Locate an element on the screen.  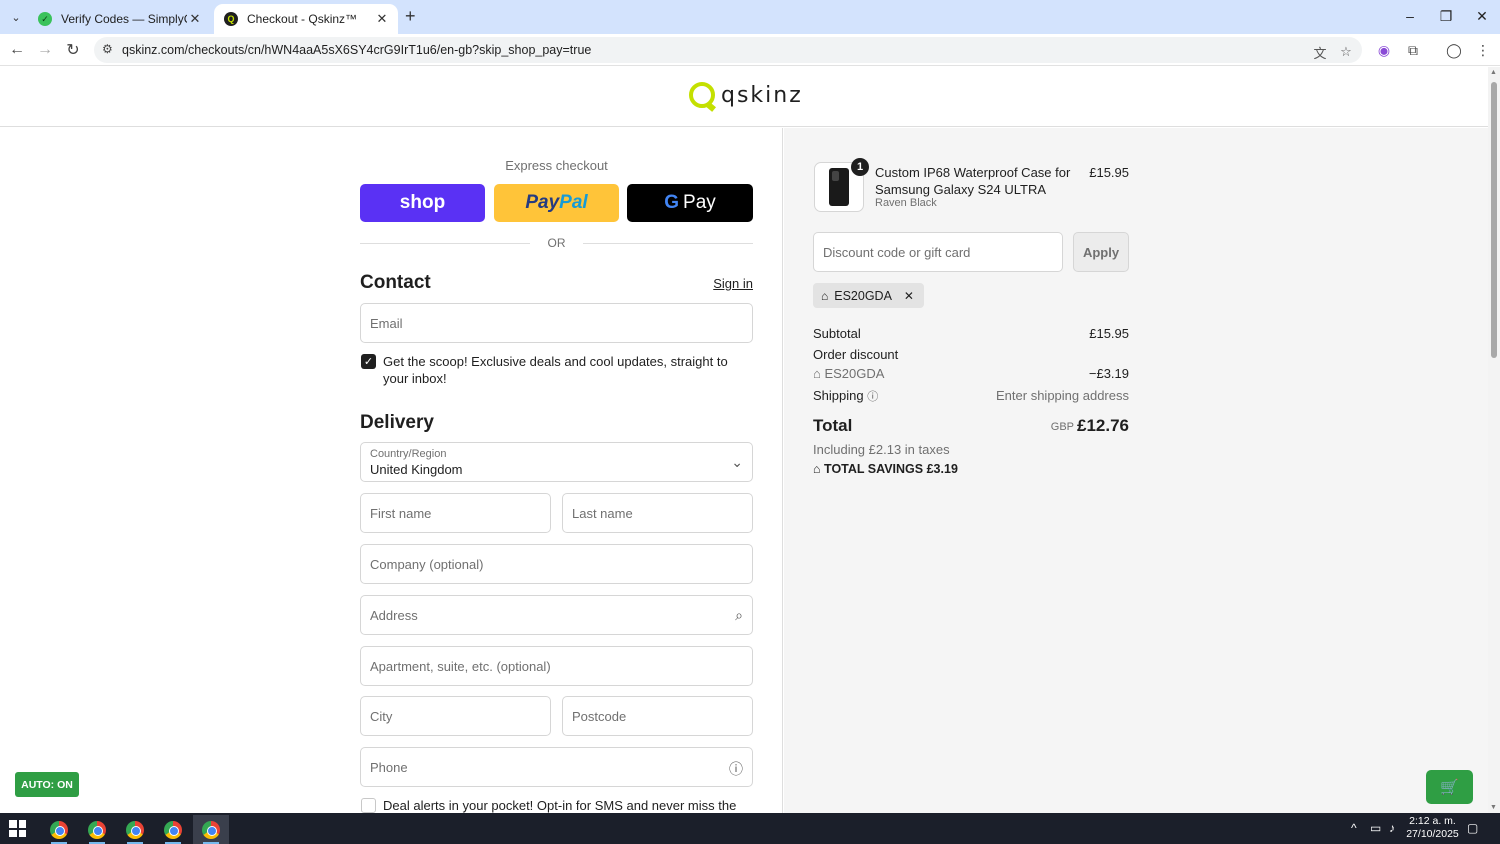
help-circle-icon: ⓘ is located at coordinates (736, 769).